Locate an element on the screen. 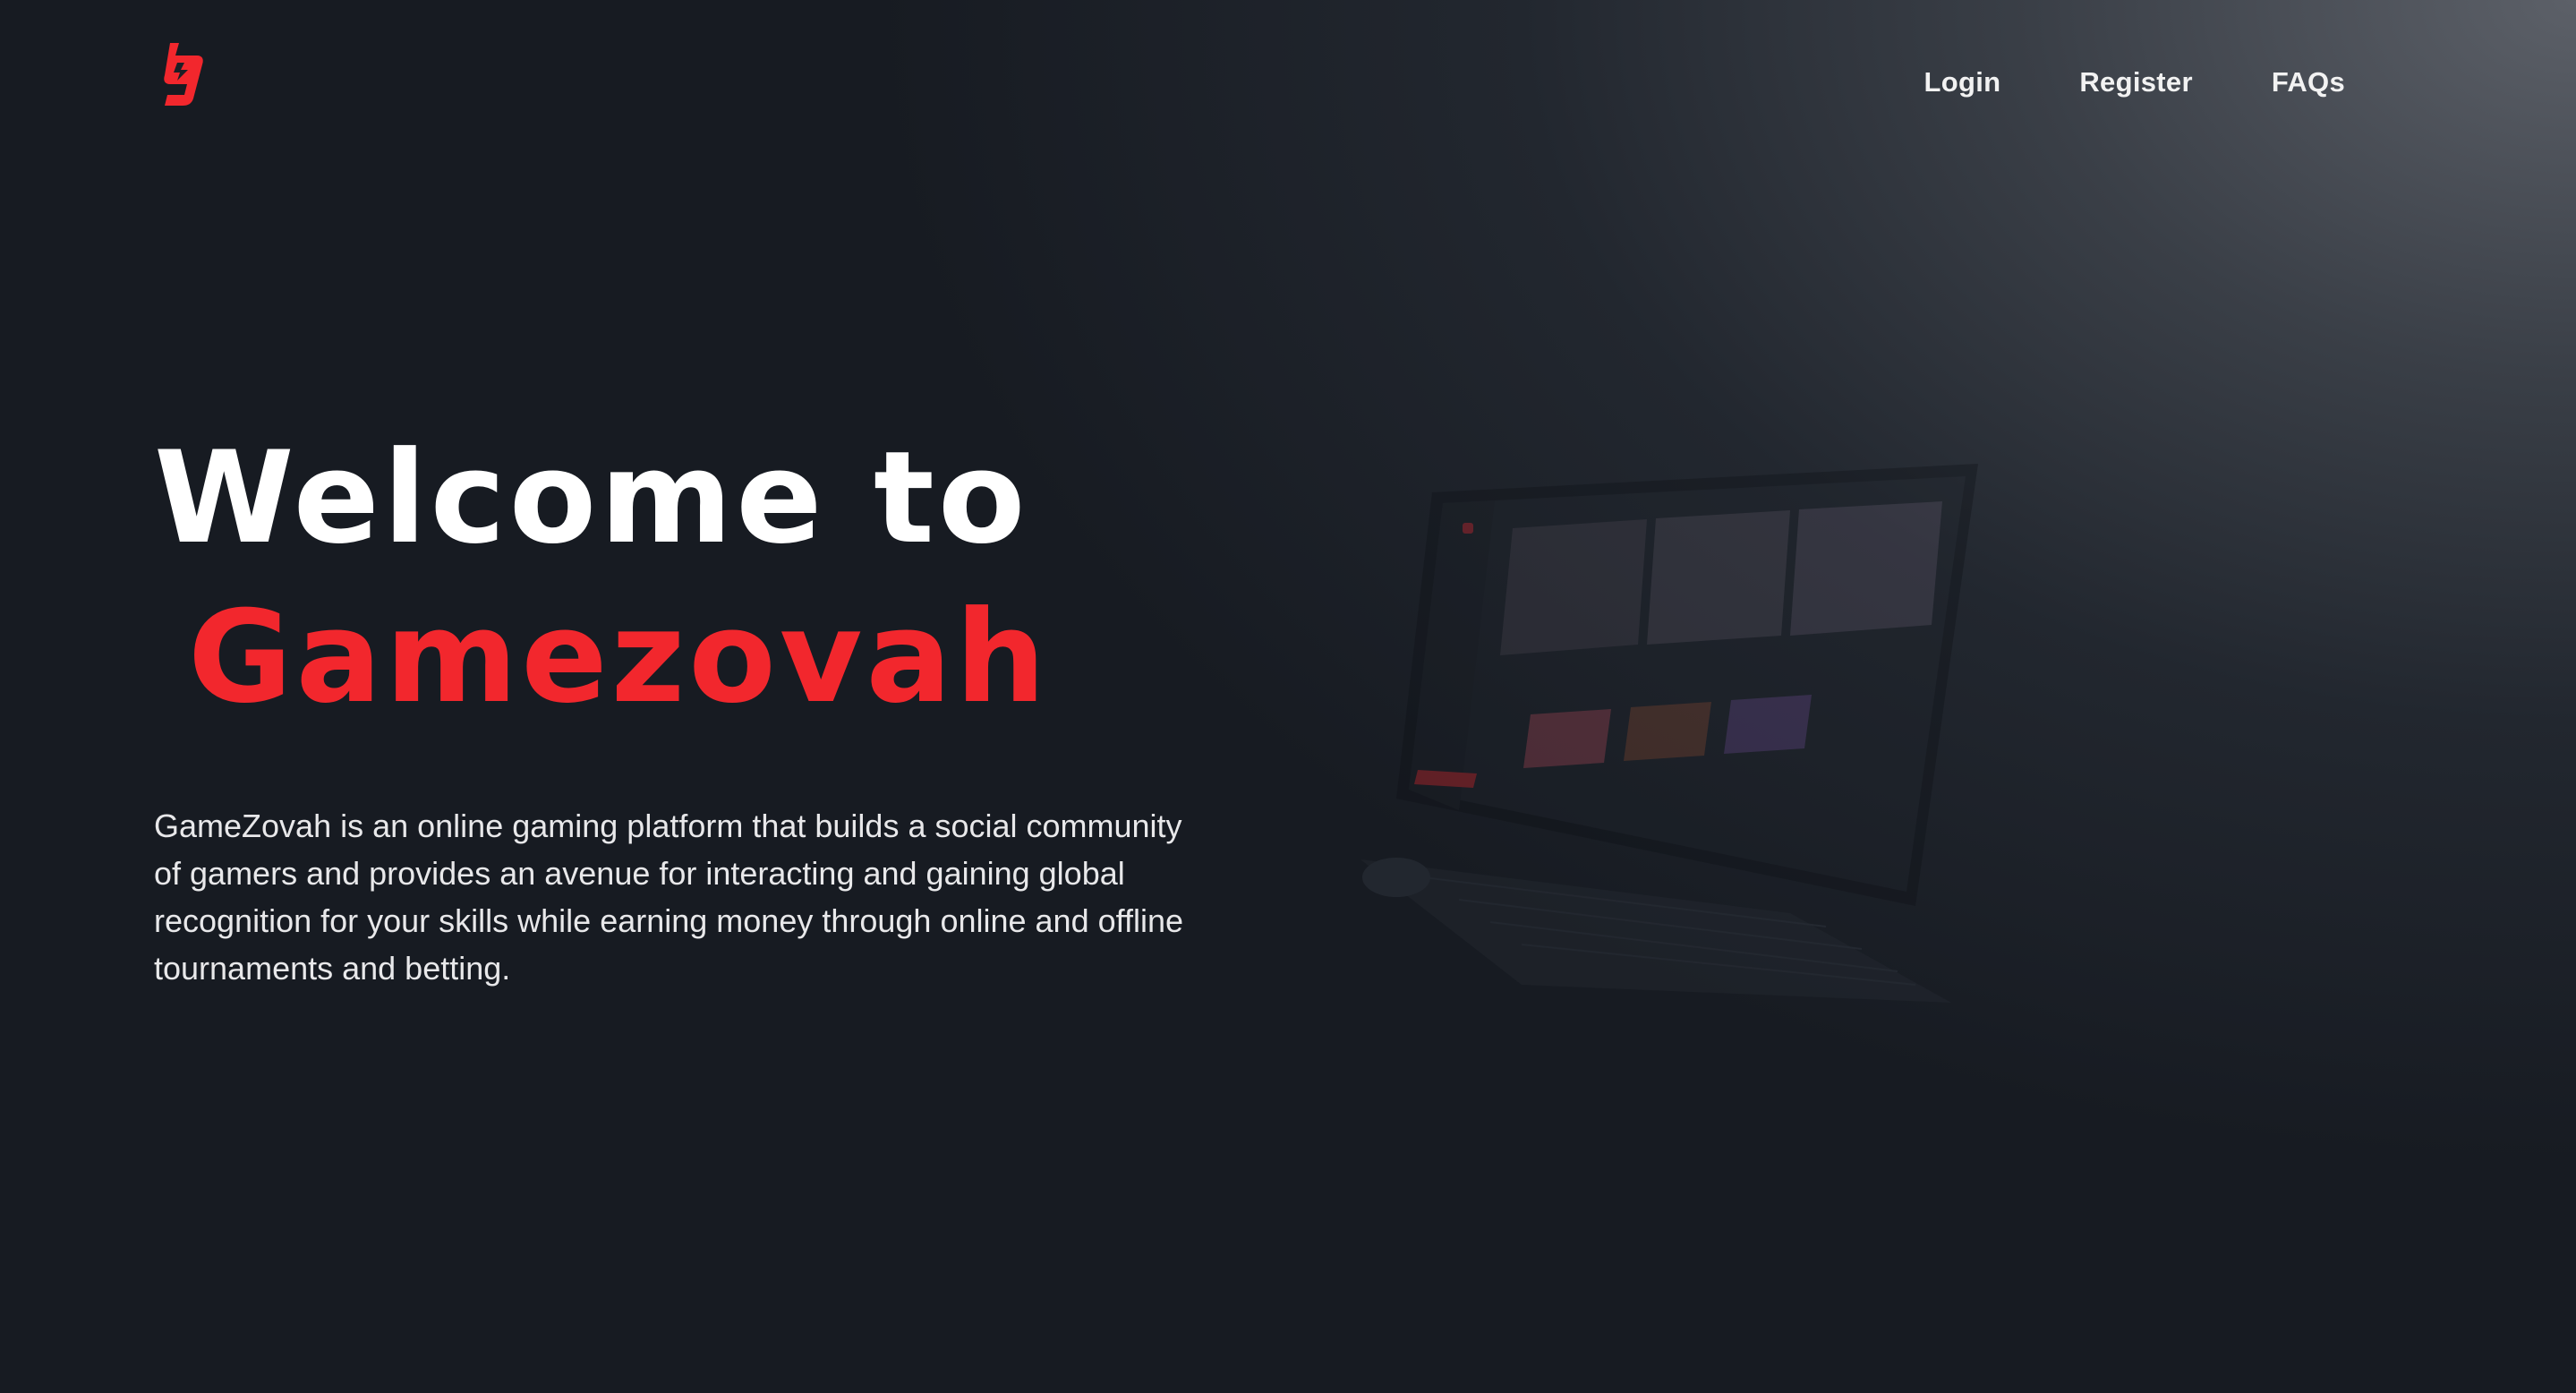  top-nav: Login Register FAQs is located at coordinates (2134, 82).